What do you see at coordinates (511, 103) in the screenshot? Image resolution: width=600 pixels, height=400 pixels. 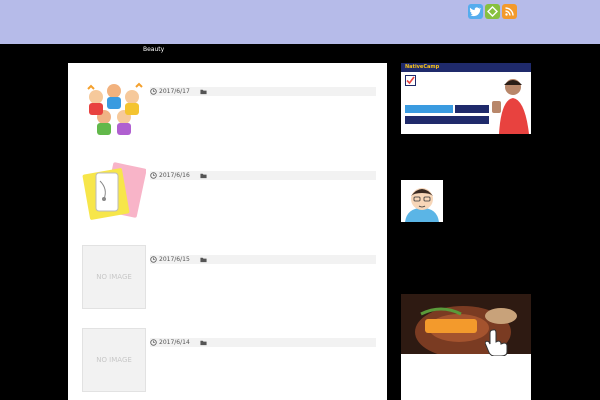 I see `teacher-photo` at bounding box center [511, 103].